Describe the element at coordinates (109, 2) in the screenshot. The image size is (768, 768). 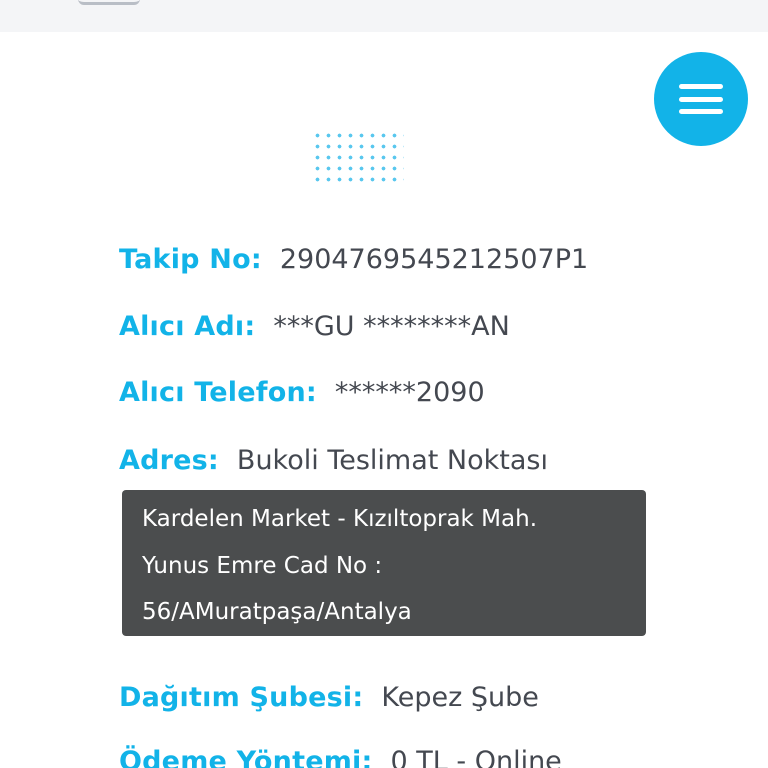
I see `logo` at that location.